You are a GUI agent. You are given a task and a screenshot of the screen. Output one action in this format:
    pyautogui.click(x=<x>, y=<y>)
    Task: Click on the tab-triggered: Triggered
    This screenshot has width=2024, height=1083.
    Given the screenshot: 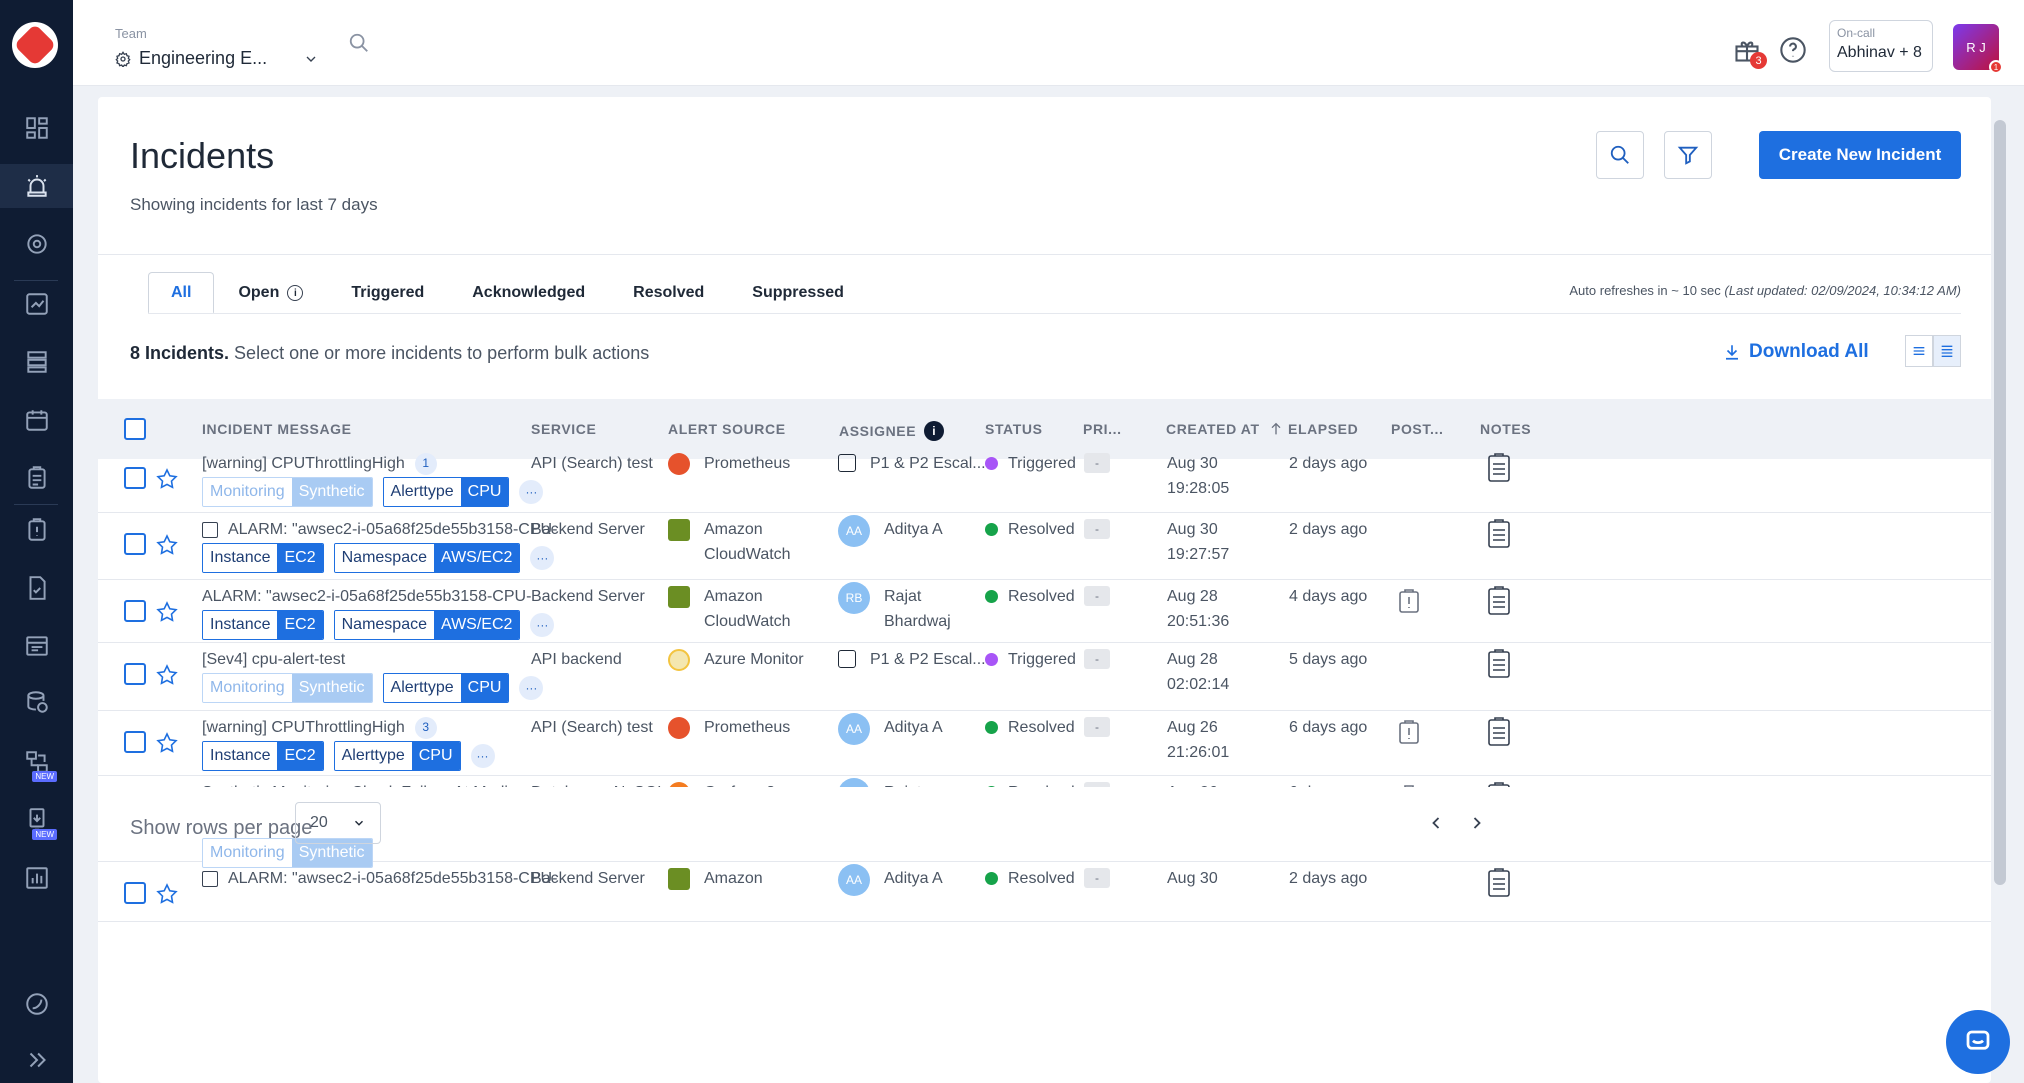 What is the action you would take?
    pyautogui.click(x=387, y=293)
    